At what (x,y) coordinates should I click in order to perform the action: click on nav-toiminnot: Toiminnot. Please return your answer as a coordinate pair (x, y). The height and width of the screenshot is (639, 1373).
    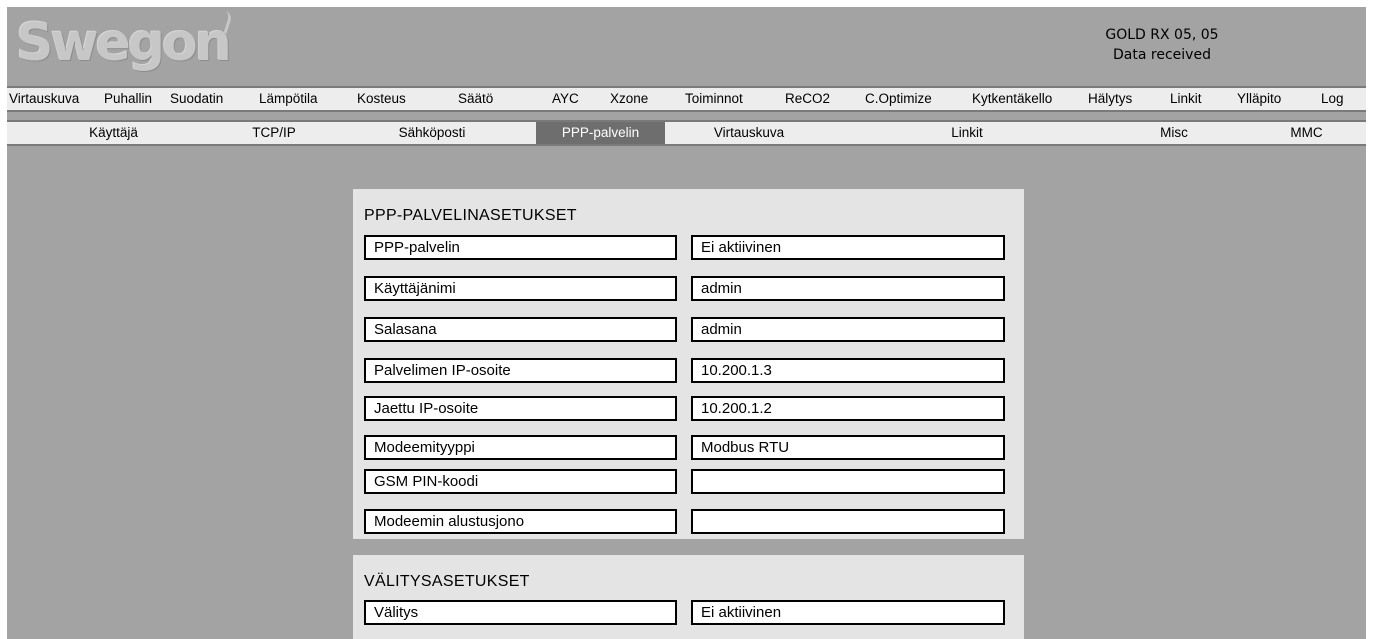
    Looking at the image, I should click on (714, 99).